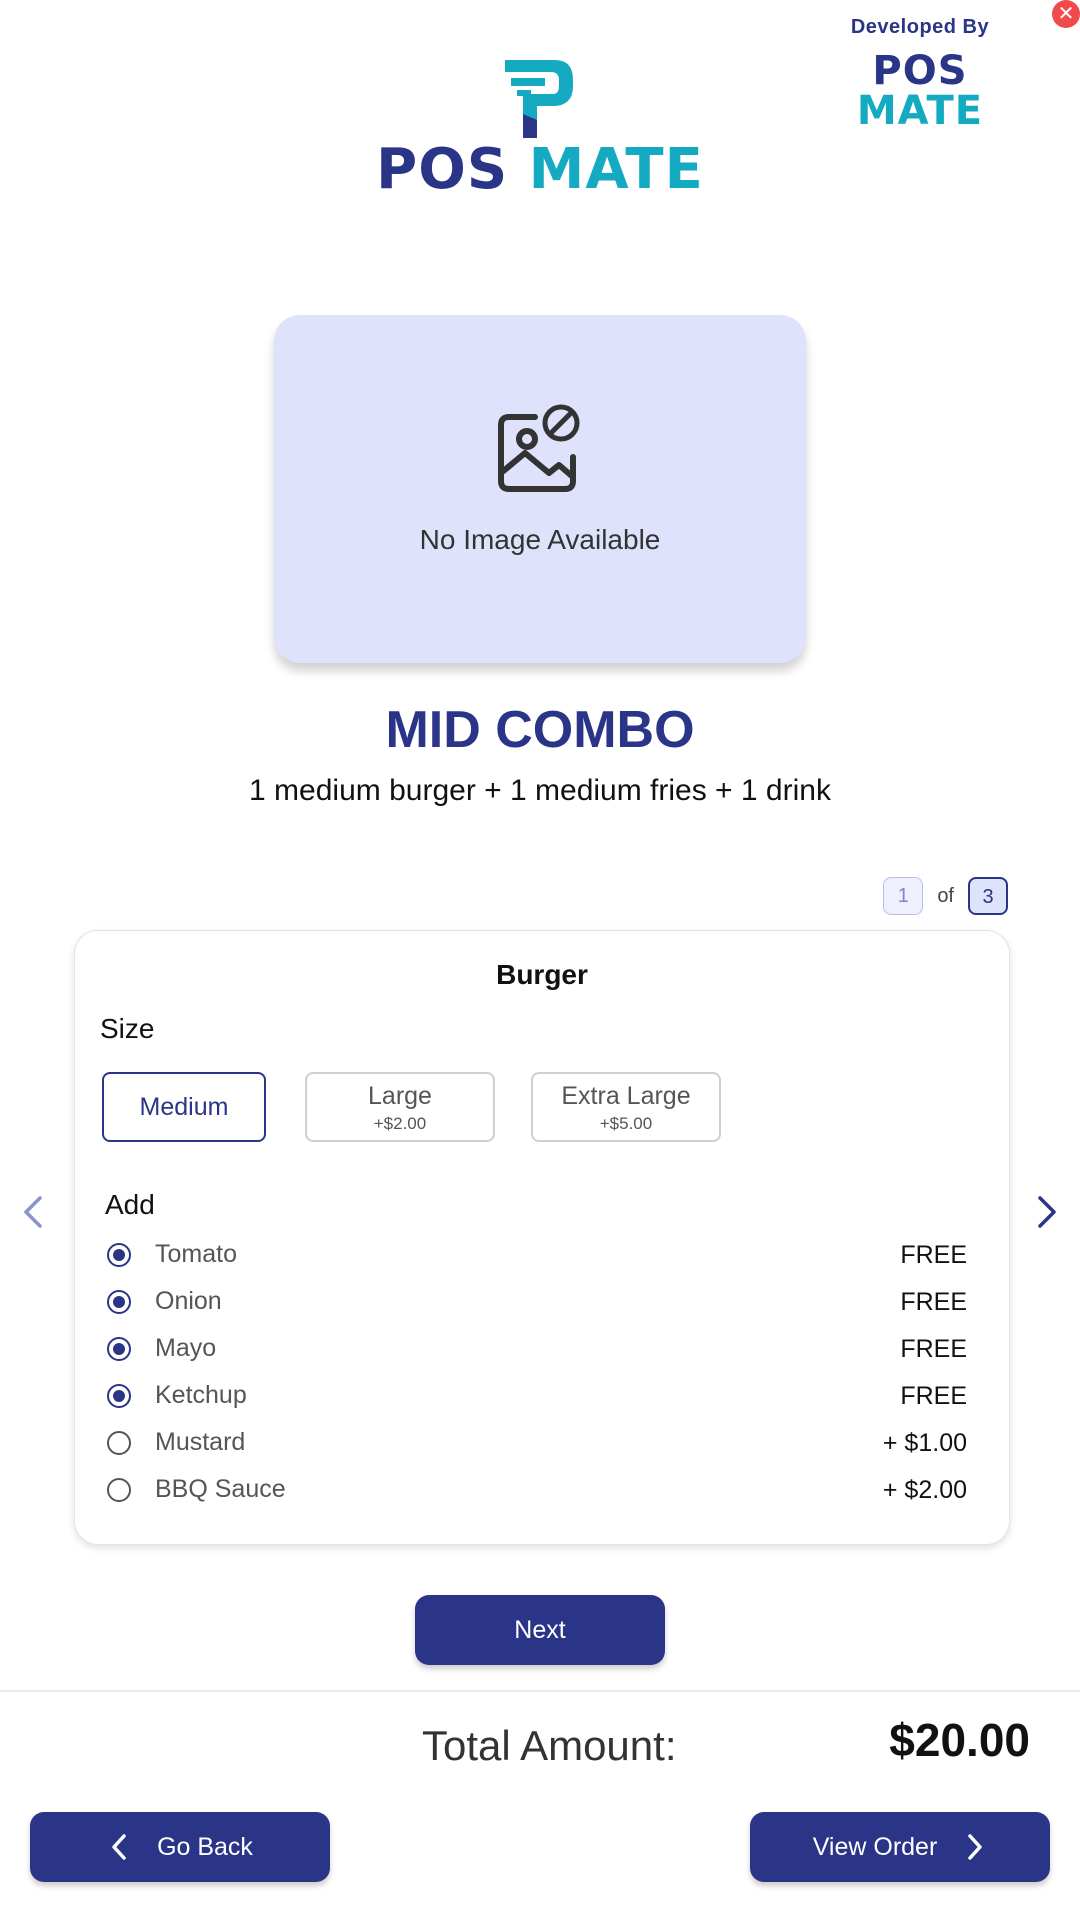 The image size is (1080, 1920). I want to click on view-order-button: View Order, so click(900, 1847).